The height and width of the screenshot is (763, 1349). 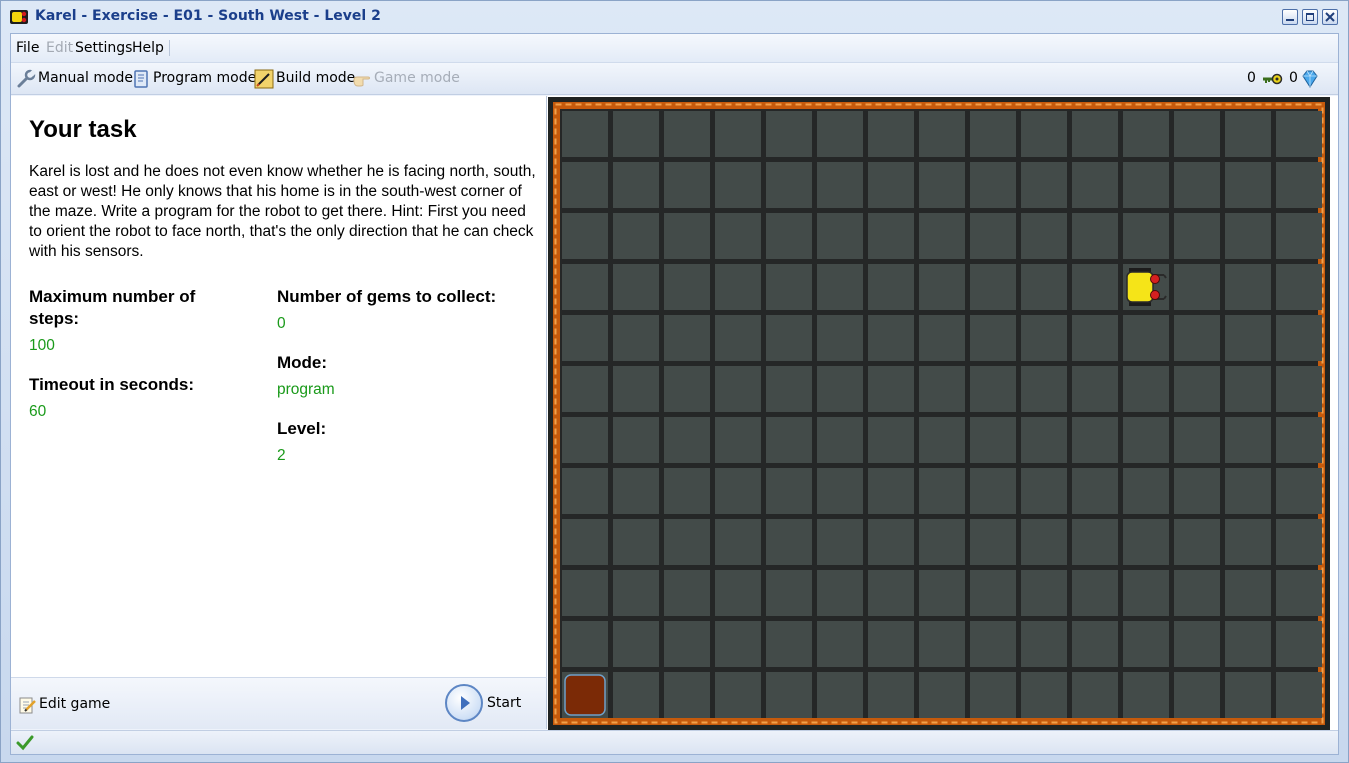 What do you see at coordinates (59, 48) in the screenshot?
I see `menu-edit: Edit` at bounding box center [59, 48].